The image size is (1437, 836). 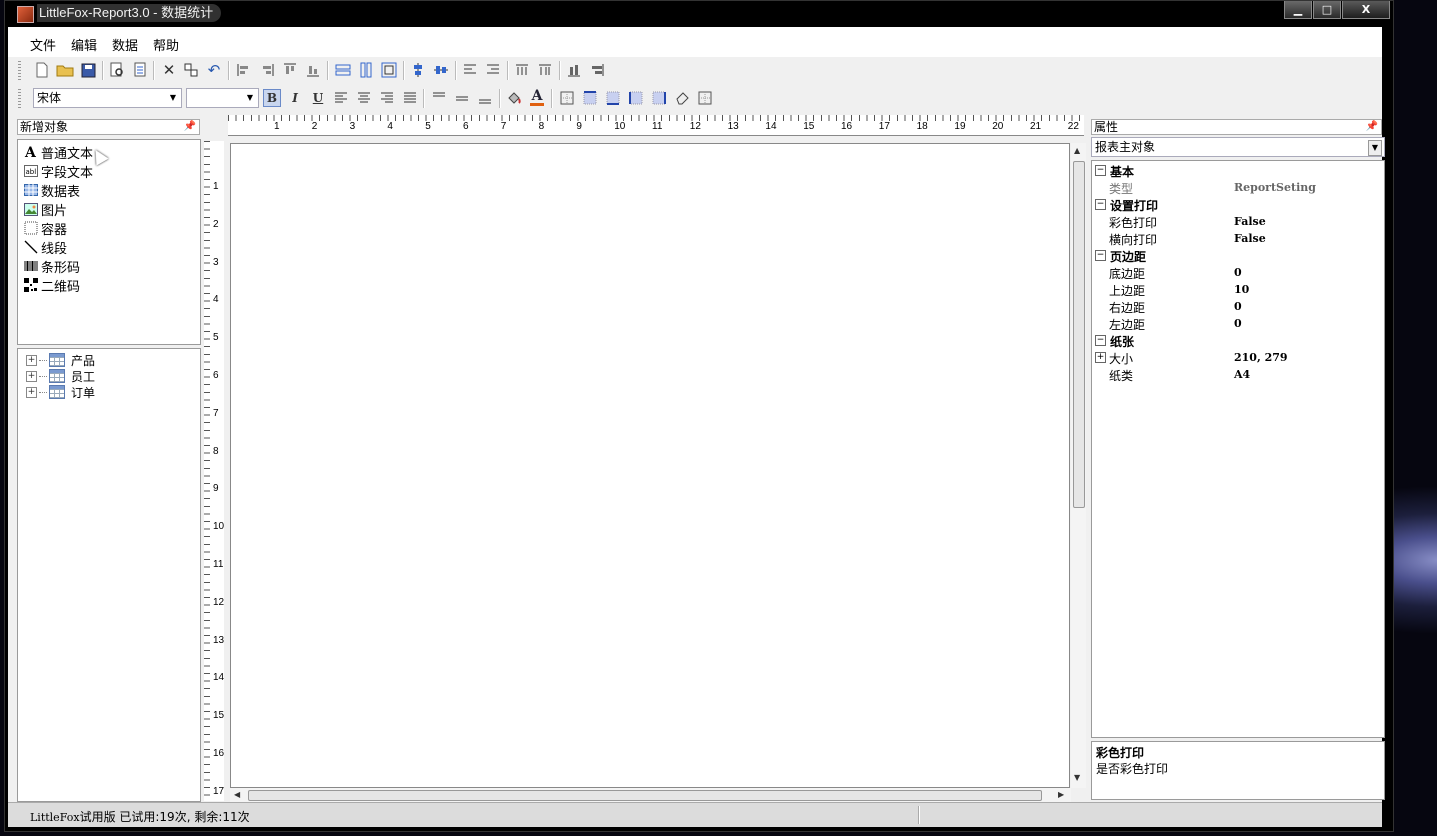 I want to click on font-size-select: ▼, so click(x=222, y=98).